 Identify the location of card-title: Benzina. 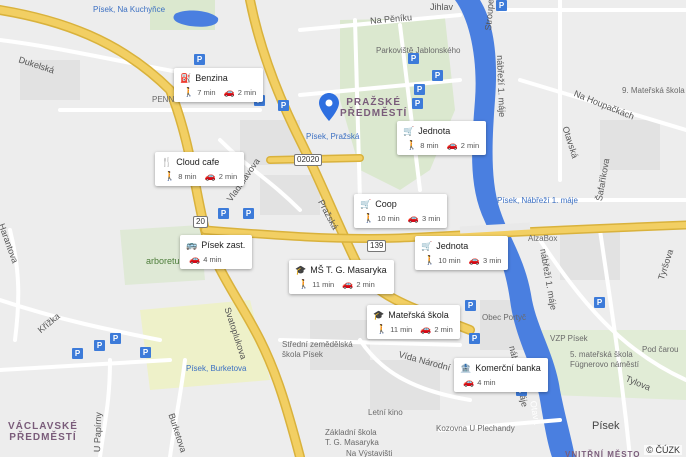
(211, 78).